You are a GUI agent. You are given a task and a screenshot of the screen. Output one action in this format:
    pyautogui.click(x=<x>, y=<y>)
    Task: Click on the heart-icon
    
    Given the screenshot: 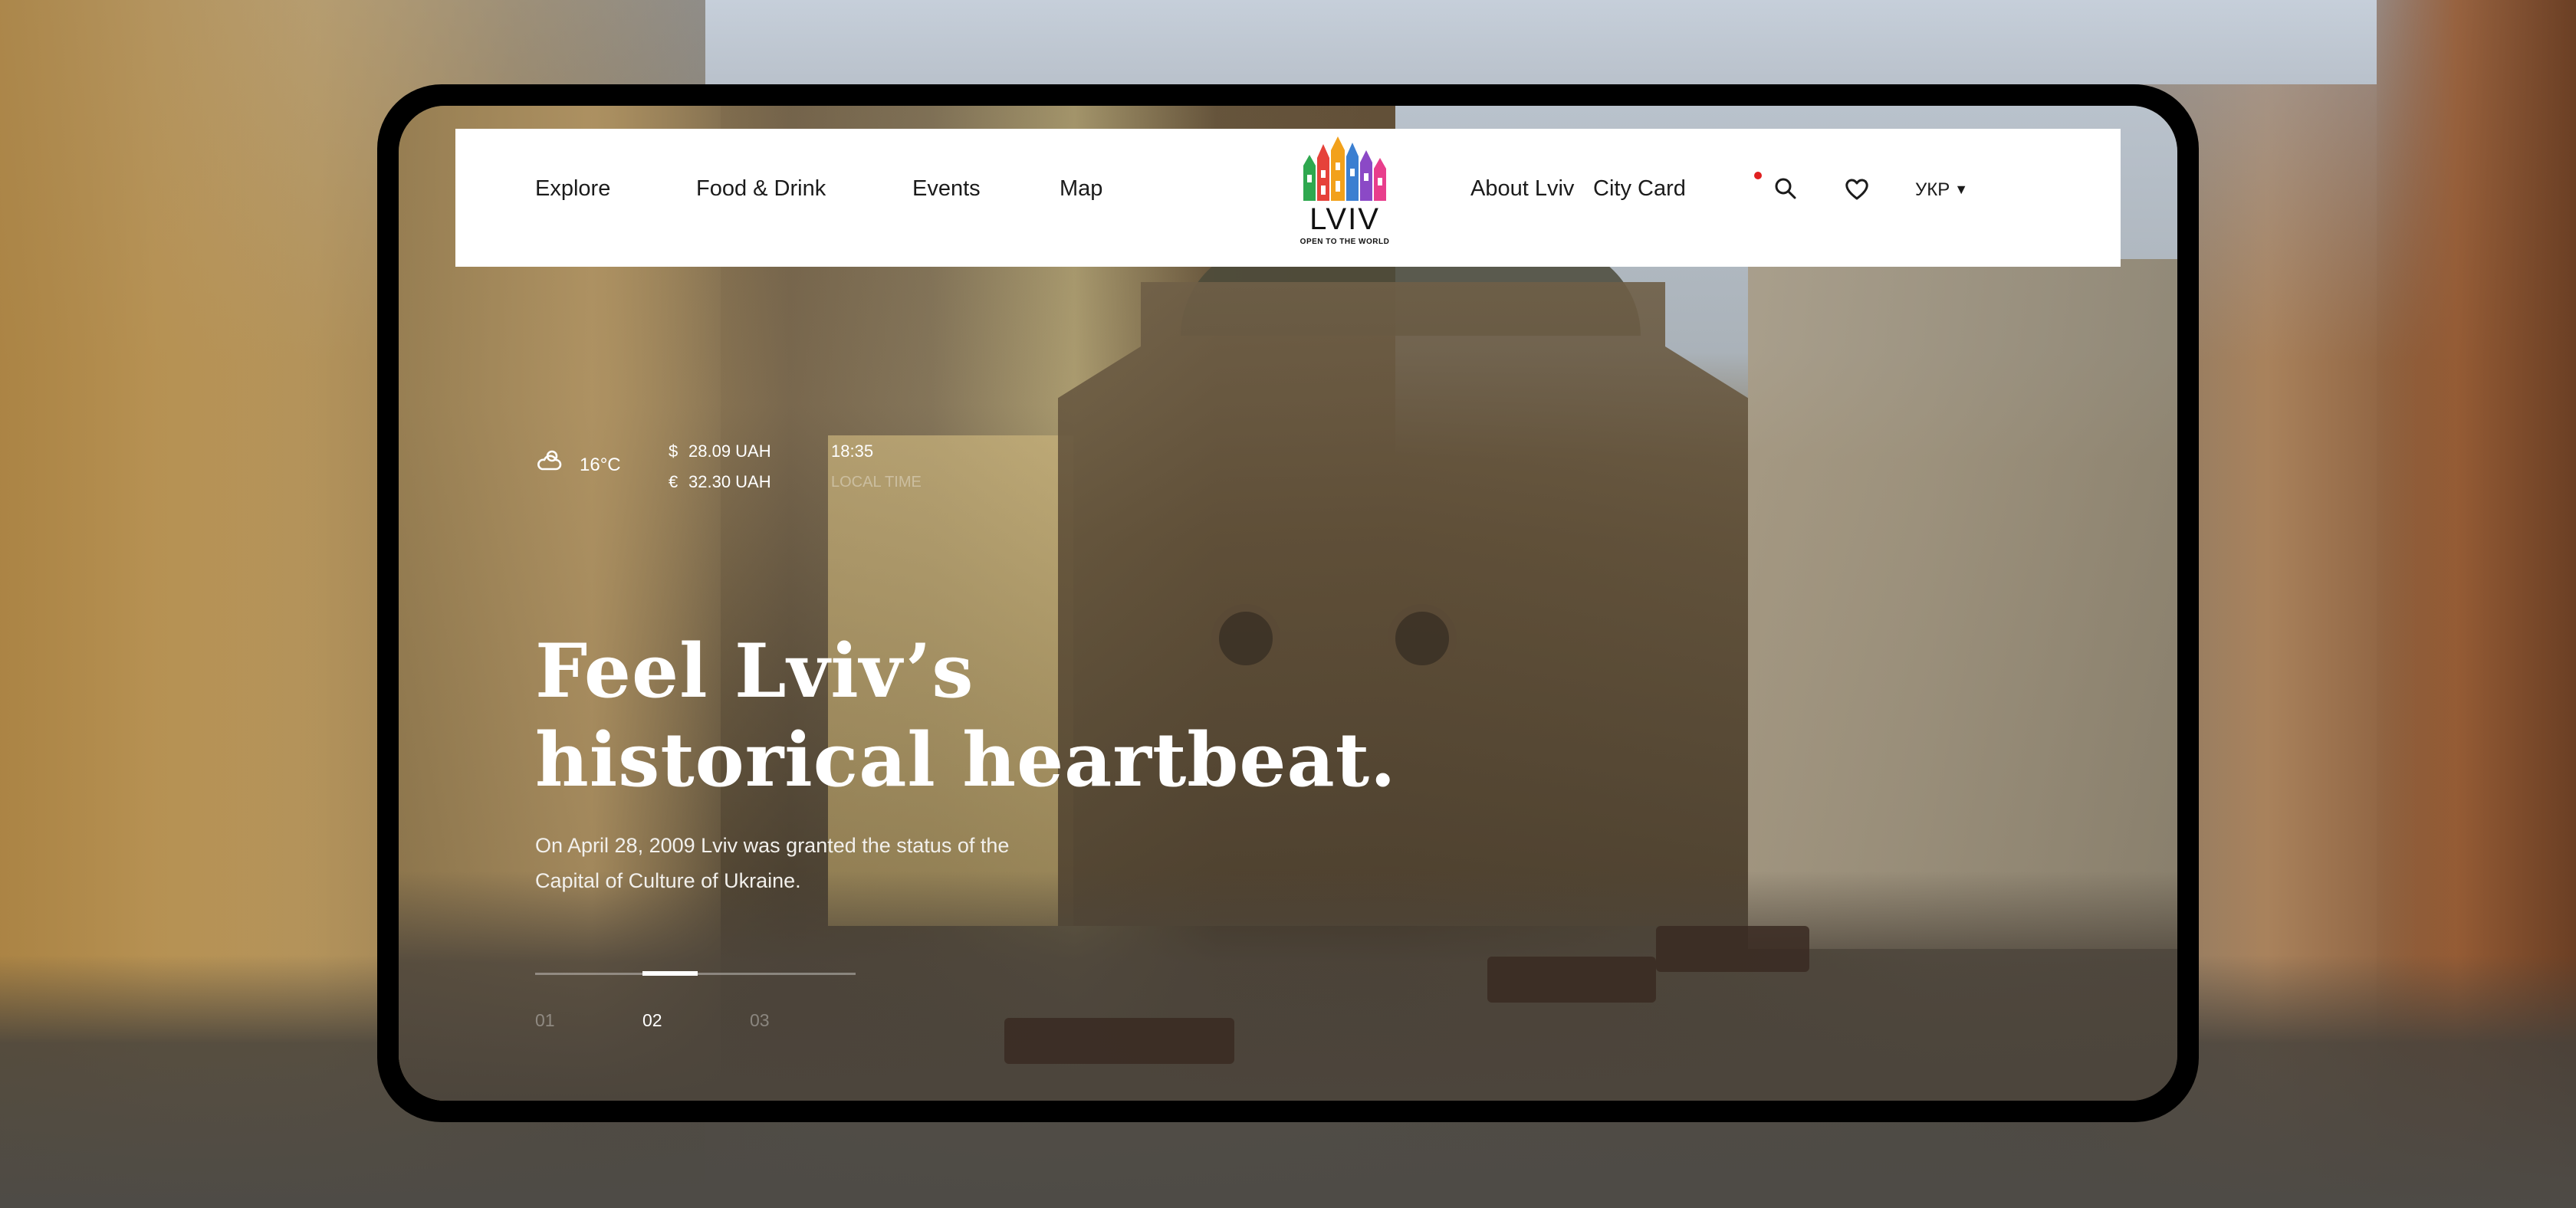 What is the action you would take?
    pyautogui.click(x=1857, y=191)
    